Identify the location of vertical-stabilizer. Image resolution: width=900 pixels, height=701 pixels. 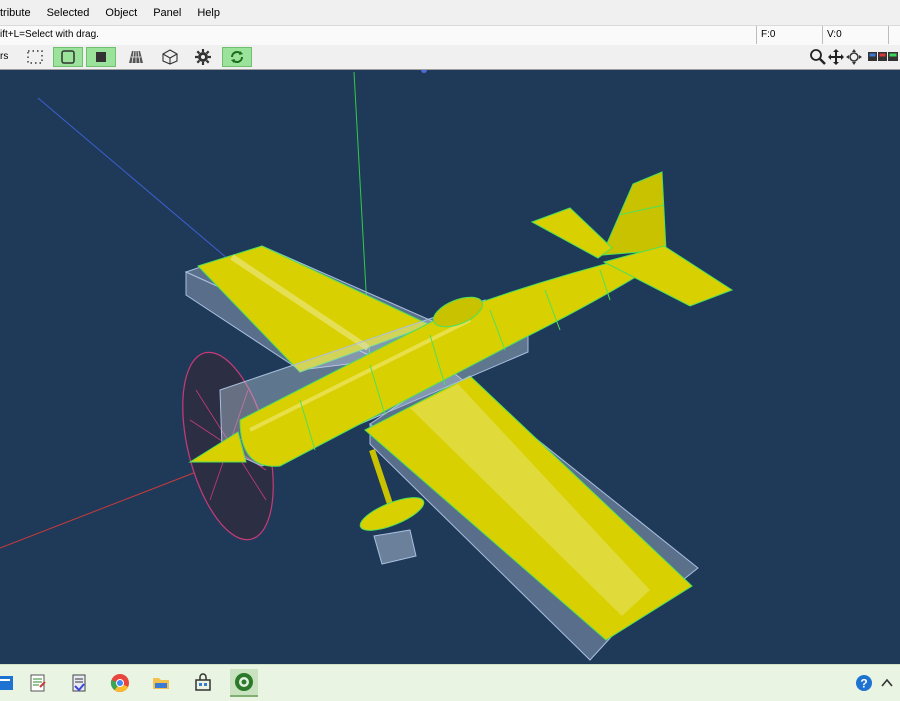
(634, 213).